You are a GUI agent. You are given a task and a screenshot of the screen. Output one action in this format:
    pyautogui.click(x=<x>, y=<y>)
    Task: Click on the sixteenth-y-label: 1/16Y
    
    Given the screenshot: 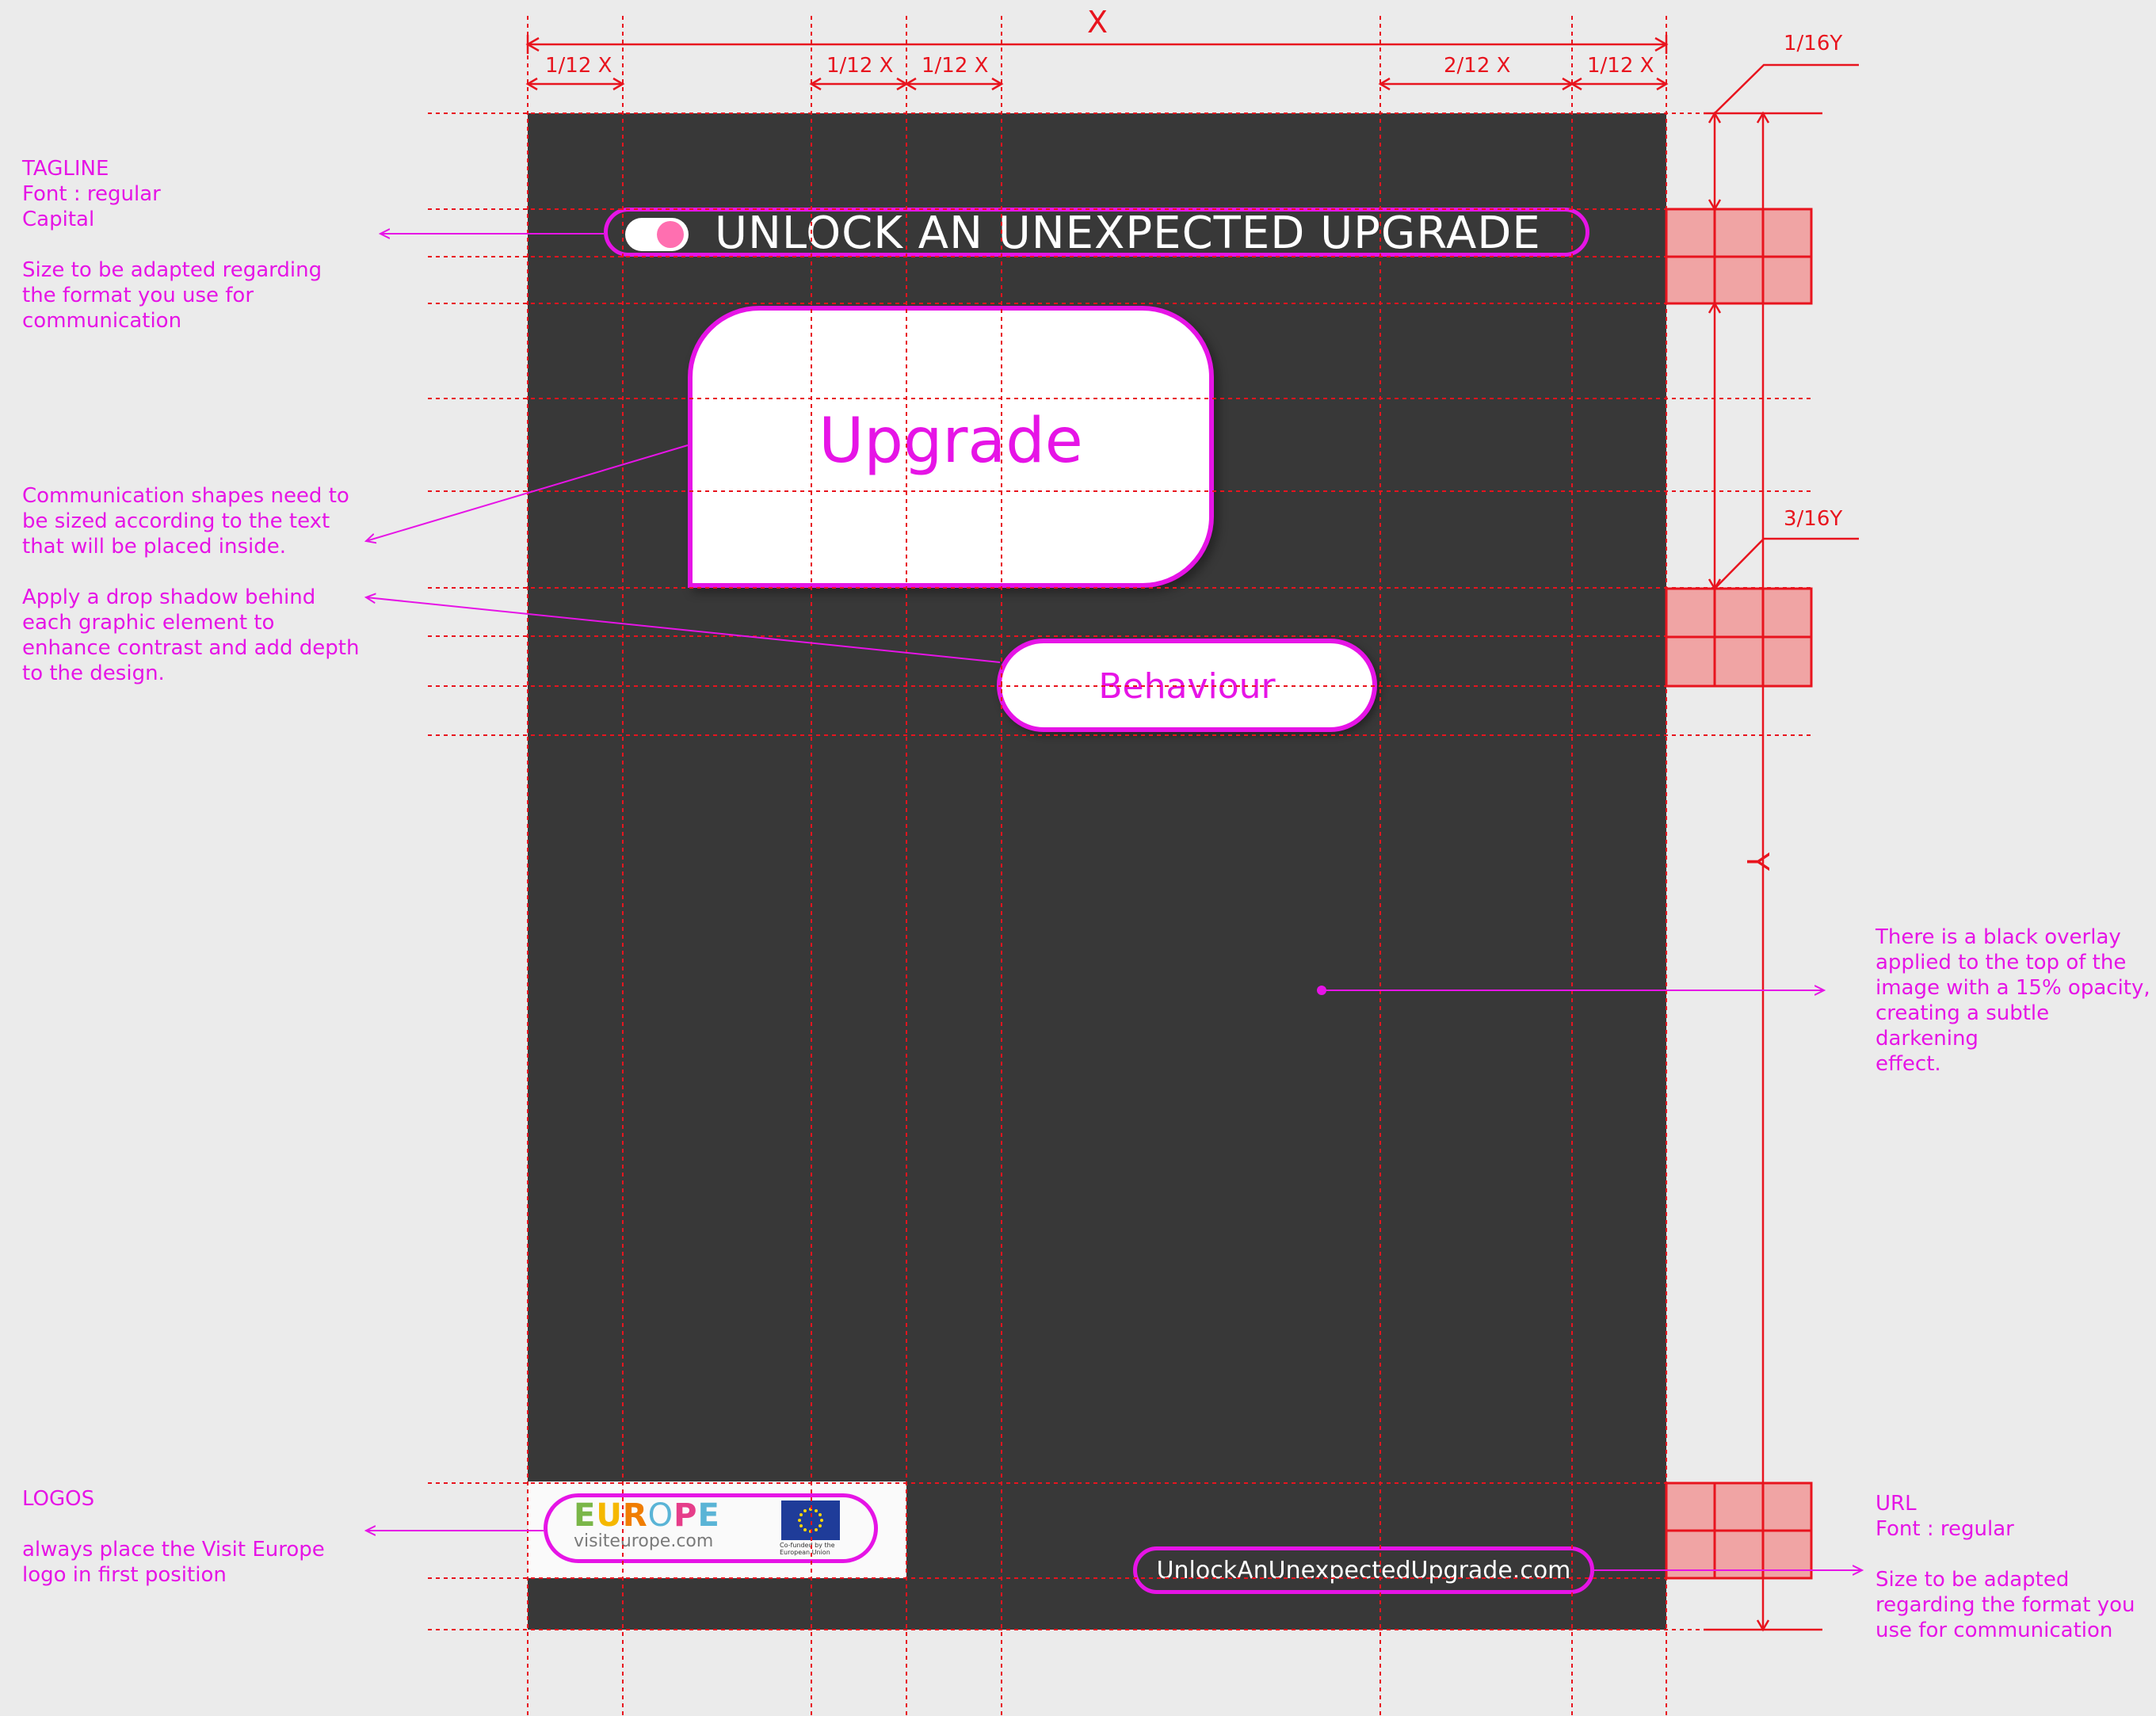 What is the action you would take?
    pyautogui.click(x=1813, y=43)
    